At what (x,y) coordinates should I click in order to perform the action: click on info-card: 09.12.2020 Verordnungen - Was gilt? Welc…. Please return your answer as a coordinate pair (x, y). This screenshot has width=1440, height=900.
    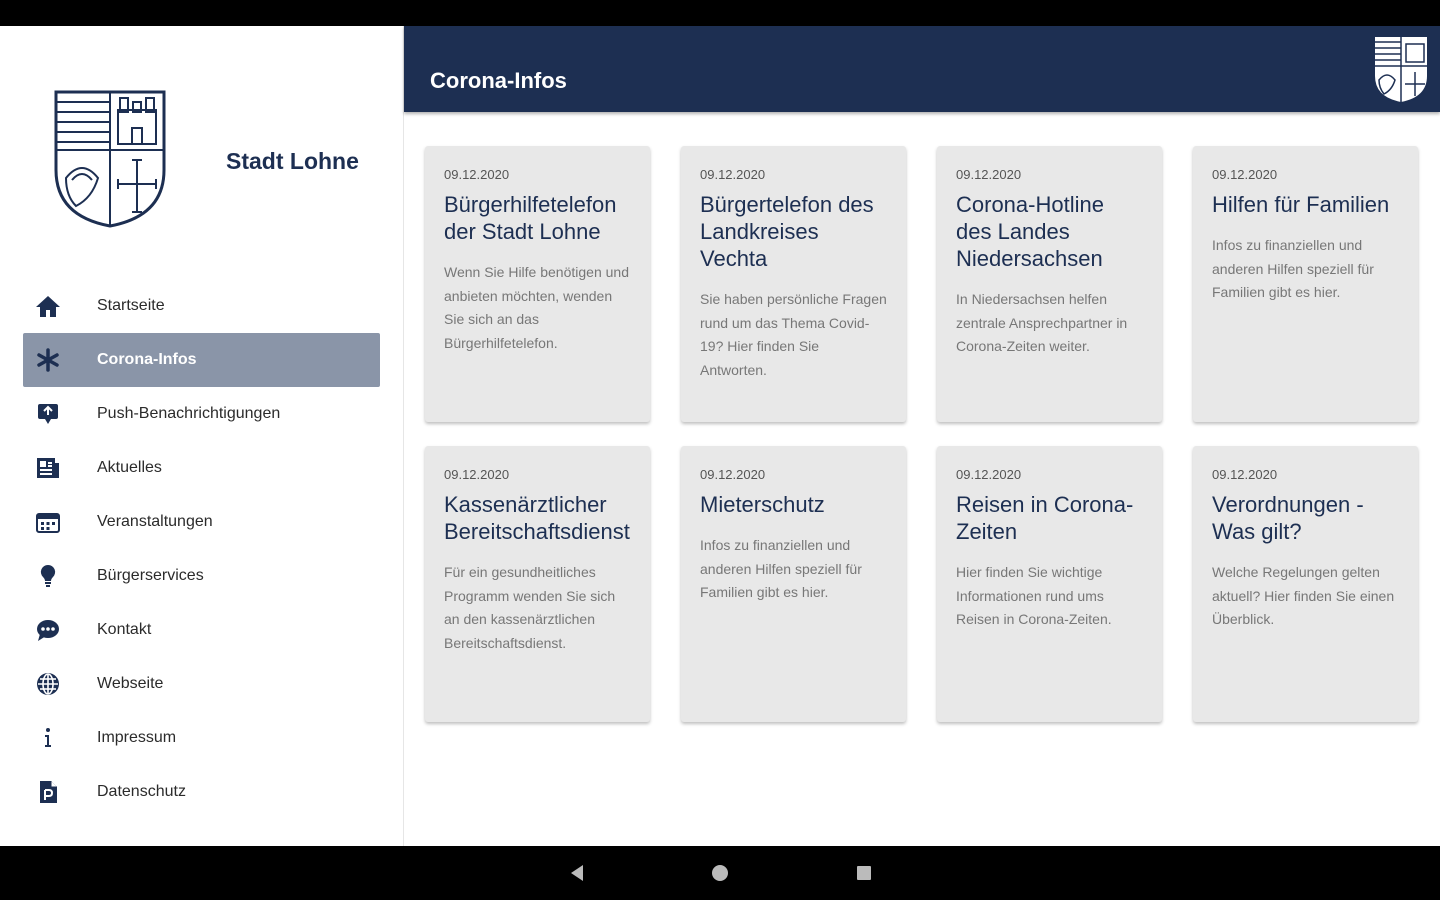
    Looking at the image, I should click on (1305, 584).